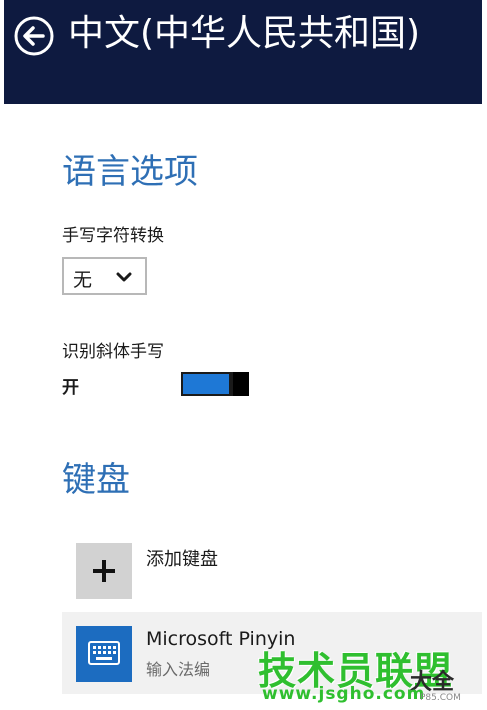  I want to click on handwriting-conversion-dropdown: 无, so click(104, 276).